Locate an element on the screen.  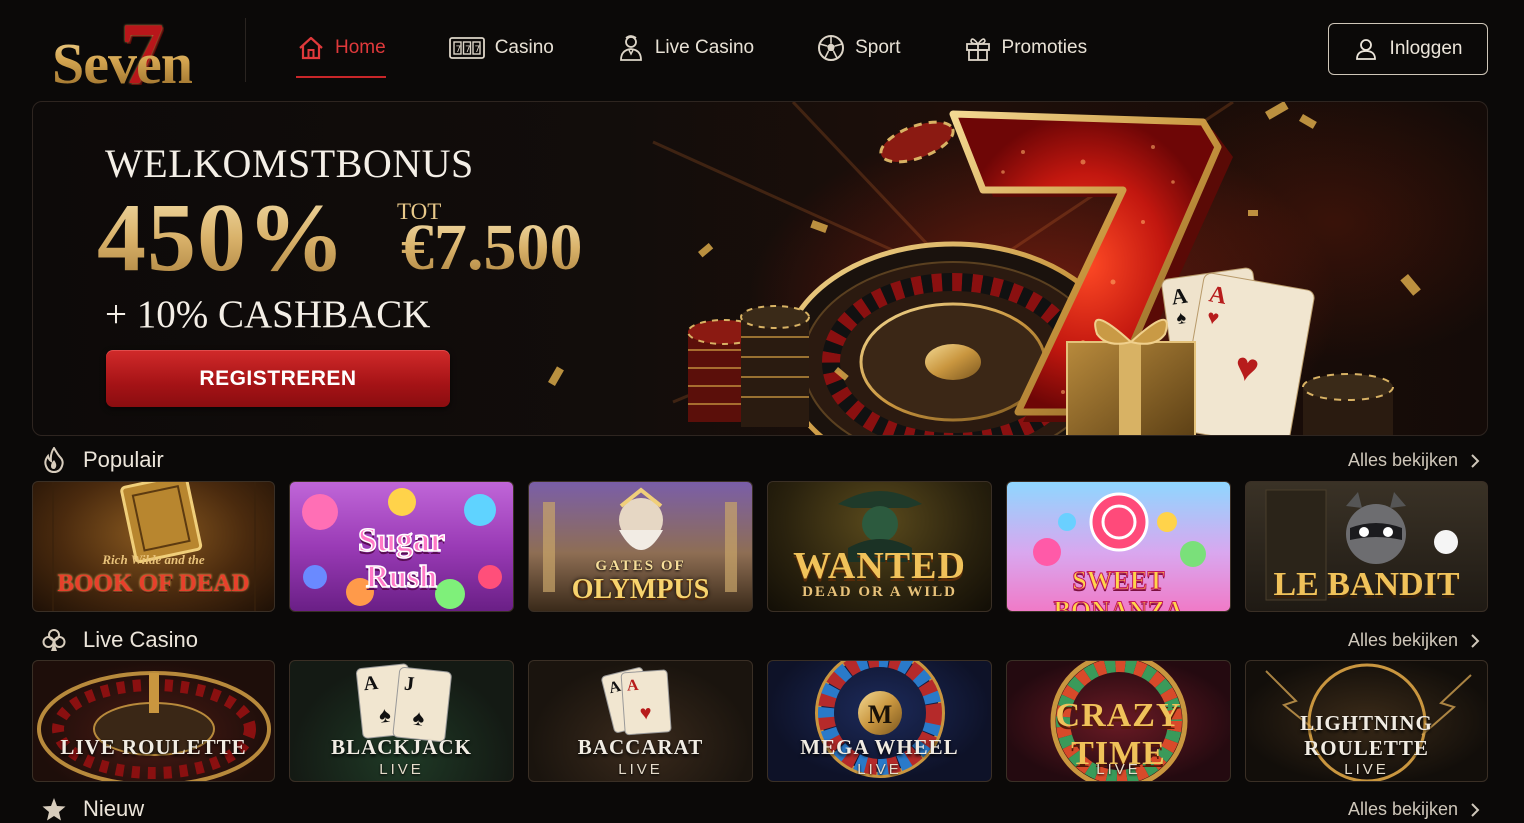
hero-percent: 450% is located at coordinates (221, 238).